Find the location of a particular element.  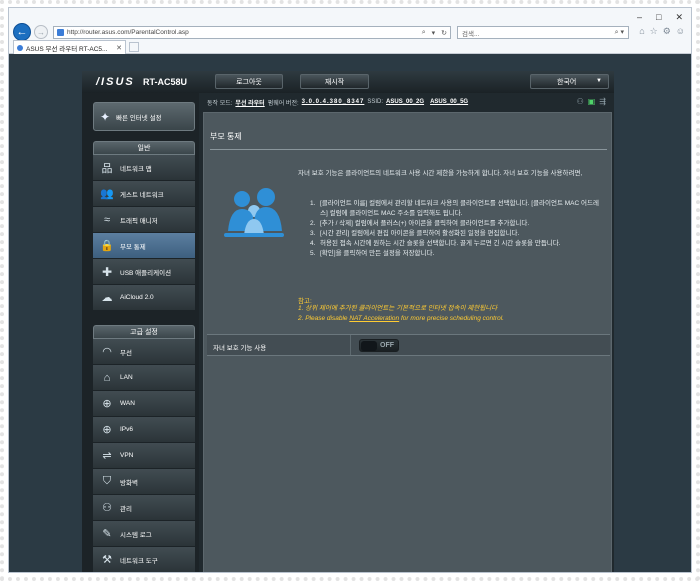

reboot-button: 재시작 is located at coordinates (334, 81).